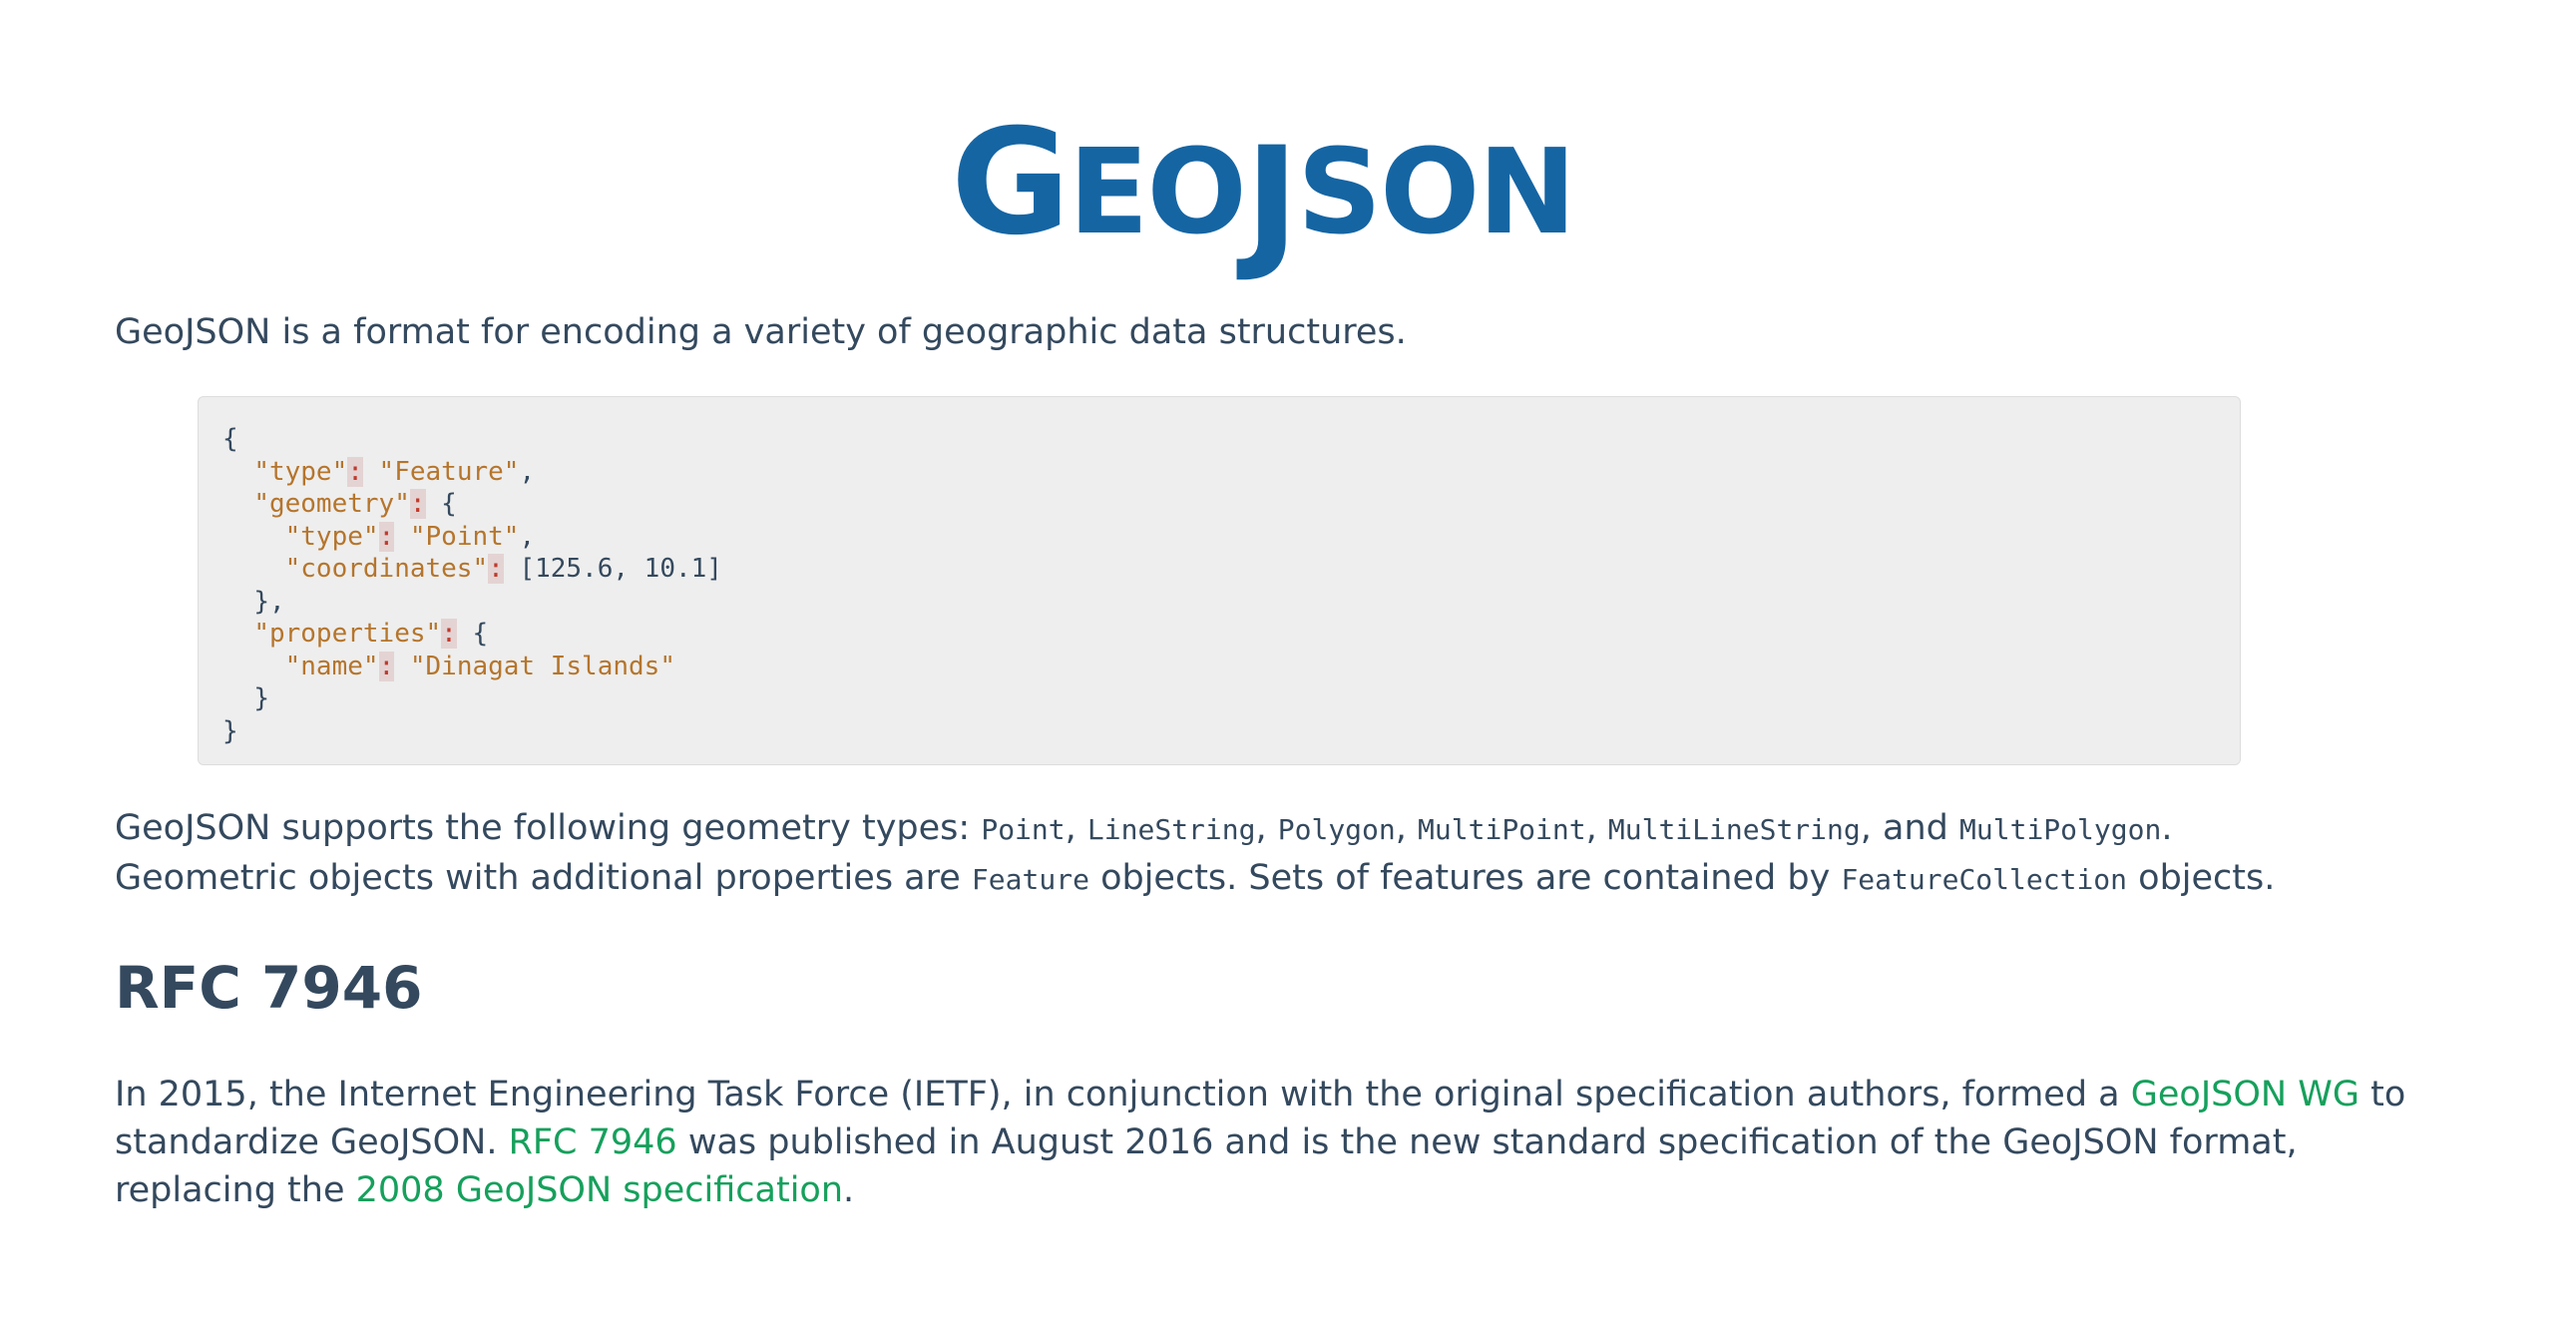 This screenshot has width=2576, height=1331. I want to click on logo-letter-j: J, so click(1271, 200).